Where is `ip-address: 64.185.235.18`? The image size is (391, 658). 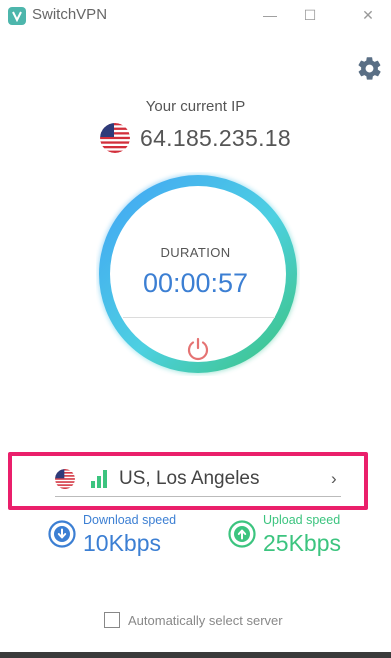 ip-address: 64.185.235.18 is located at coordinates (215, 137).